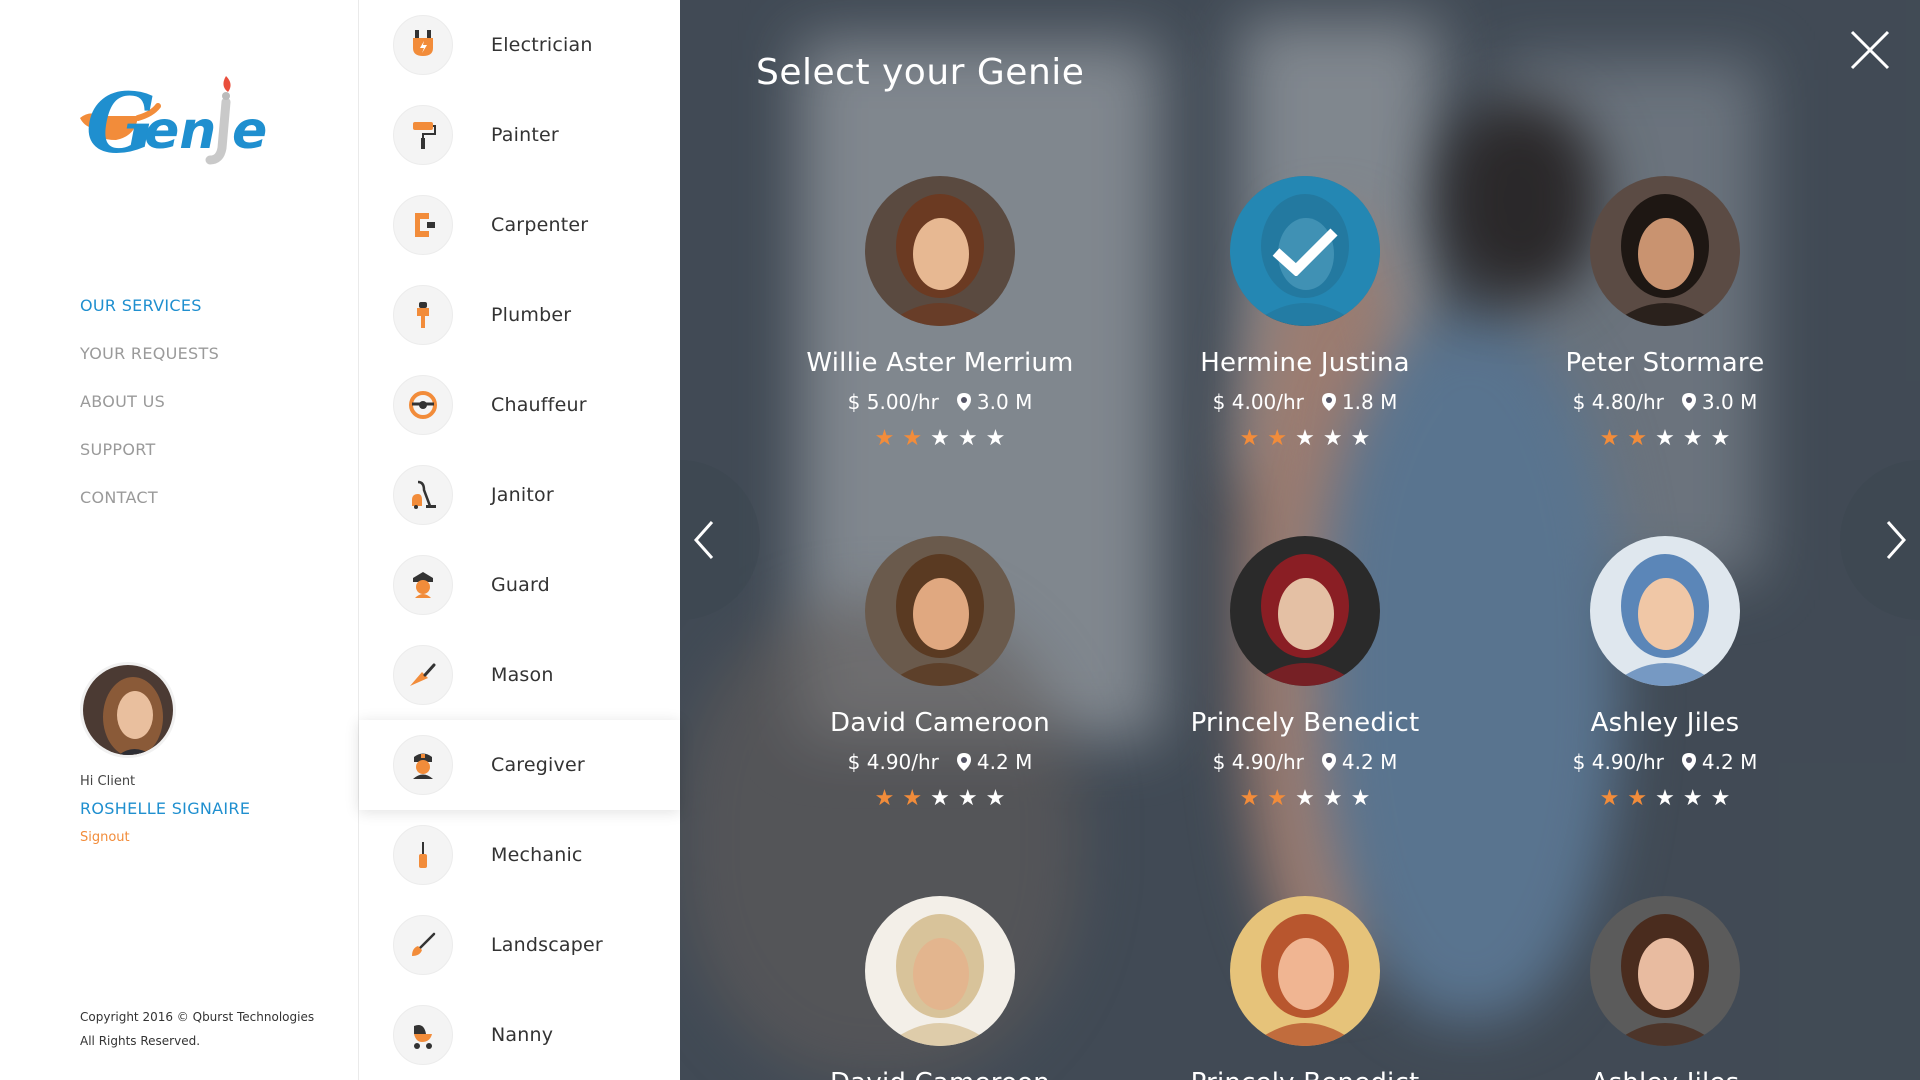 The height and width of the screenshot is (1080, 1920). I want to click on service-item-painter: Painter, so click(519, 135).